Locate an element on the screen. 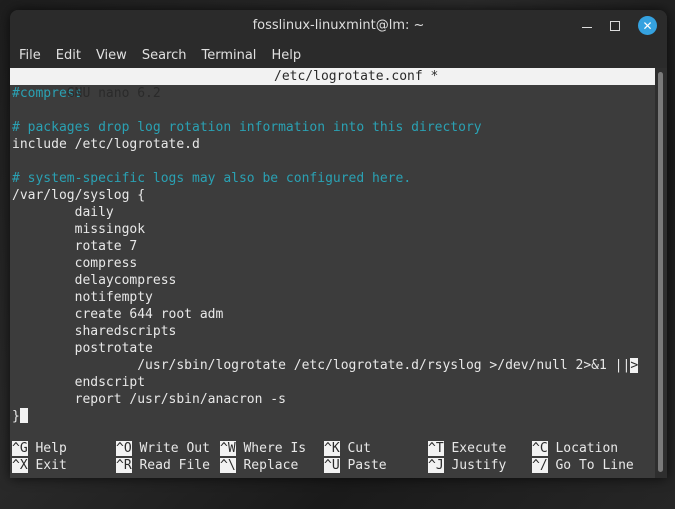 This screenshot has height=509, width=675. shortcut-label: Go To Line is located at coordinates (590, 465).